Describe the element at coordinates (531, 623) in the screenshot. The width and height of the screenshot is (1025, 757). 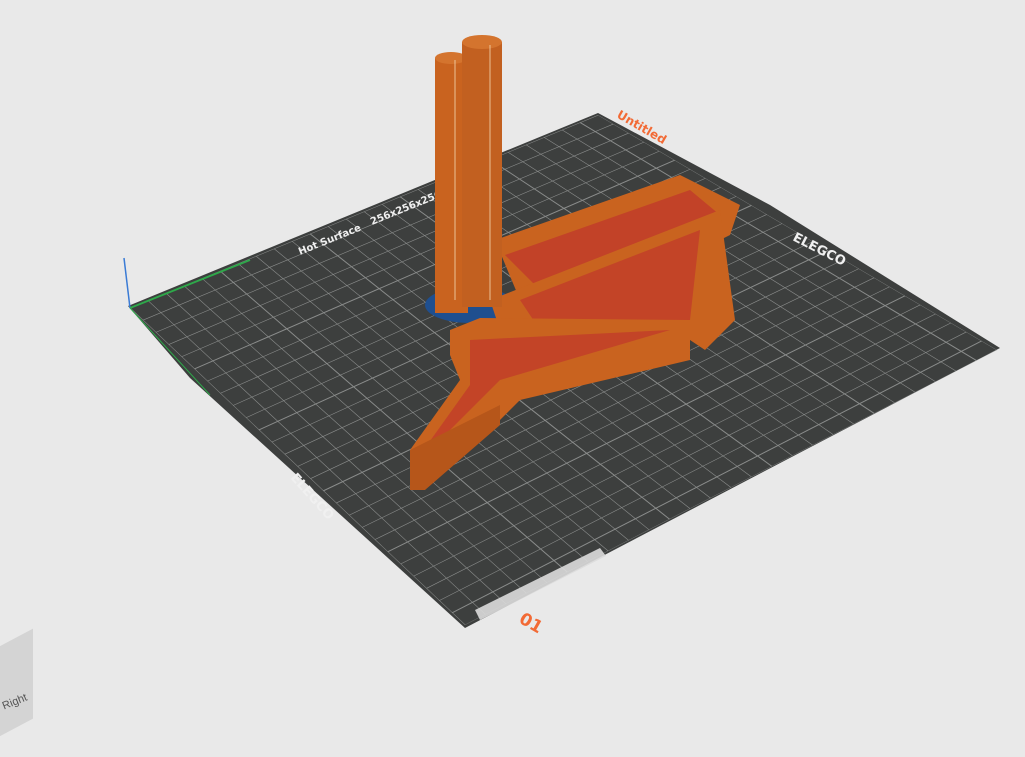
I see `plate-number: 01` at that location.